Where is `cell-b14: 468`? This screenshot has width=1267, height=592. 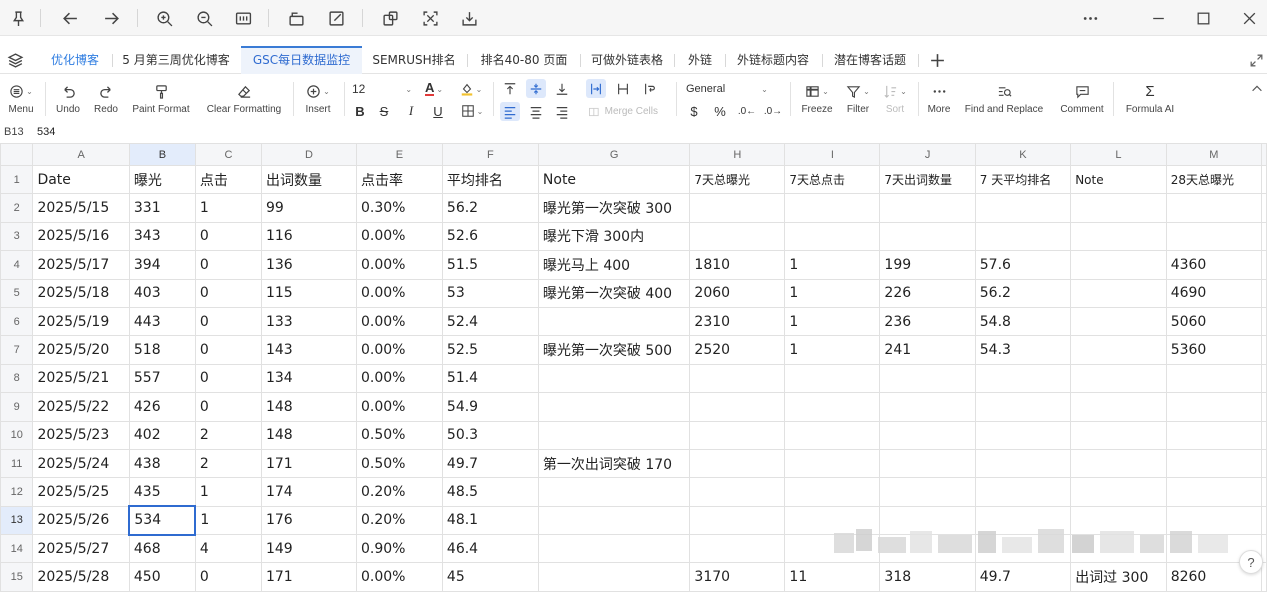
cell-b14: 468 is located at coordinates (162, 549).